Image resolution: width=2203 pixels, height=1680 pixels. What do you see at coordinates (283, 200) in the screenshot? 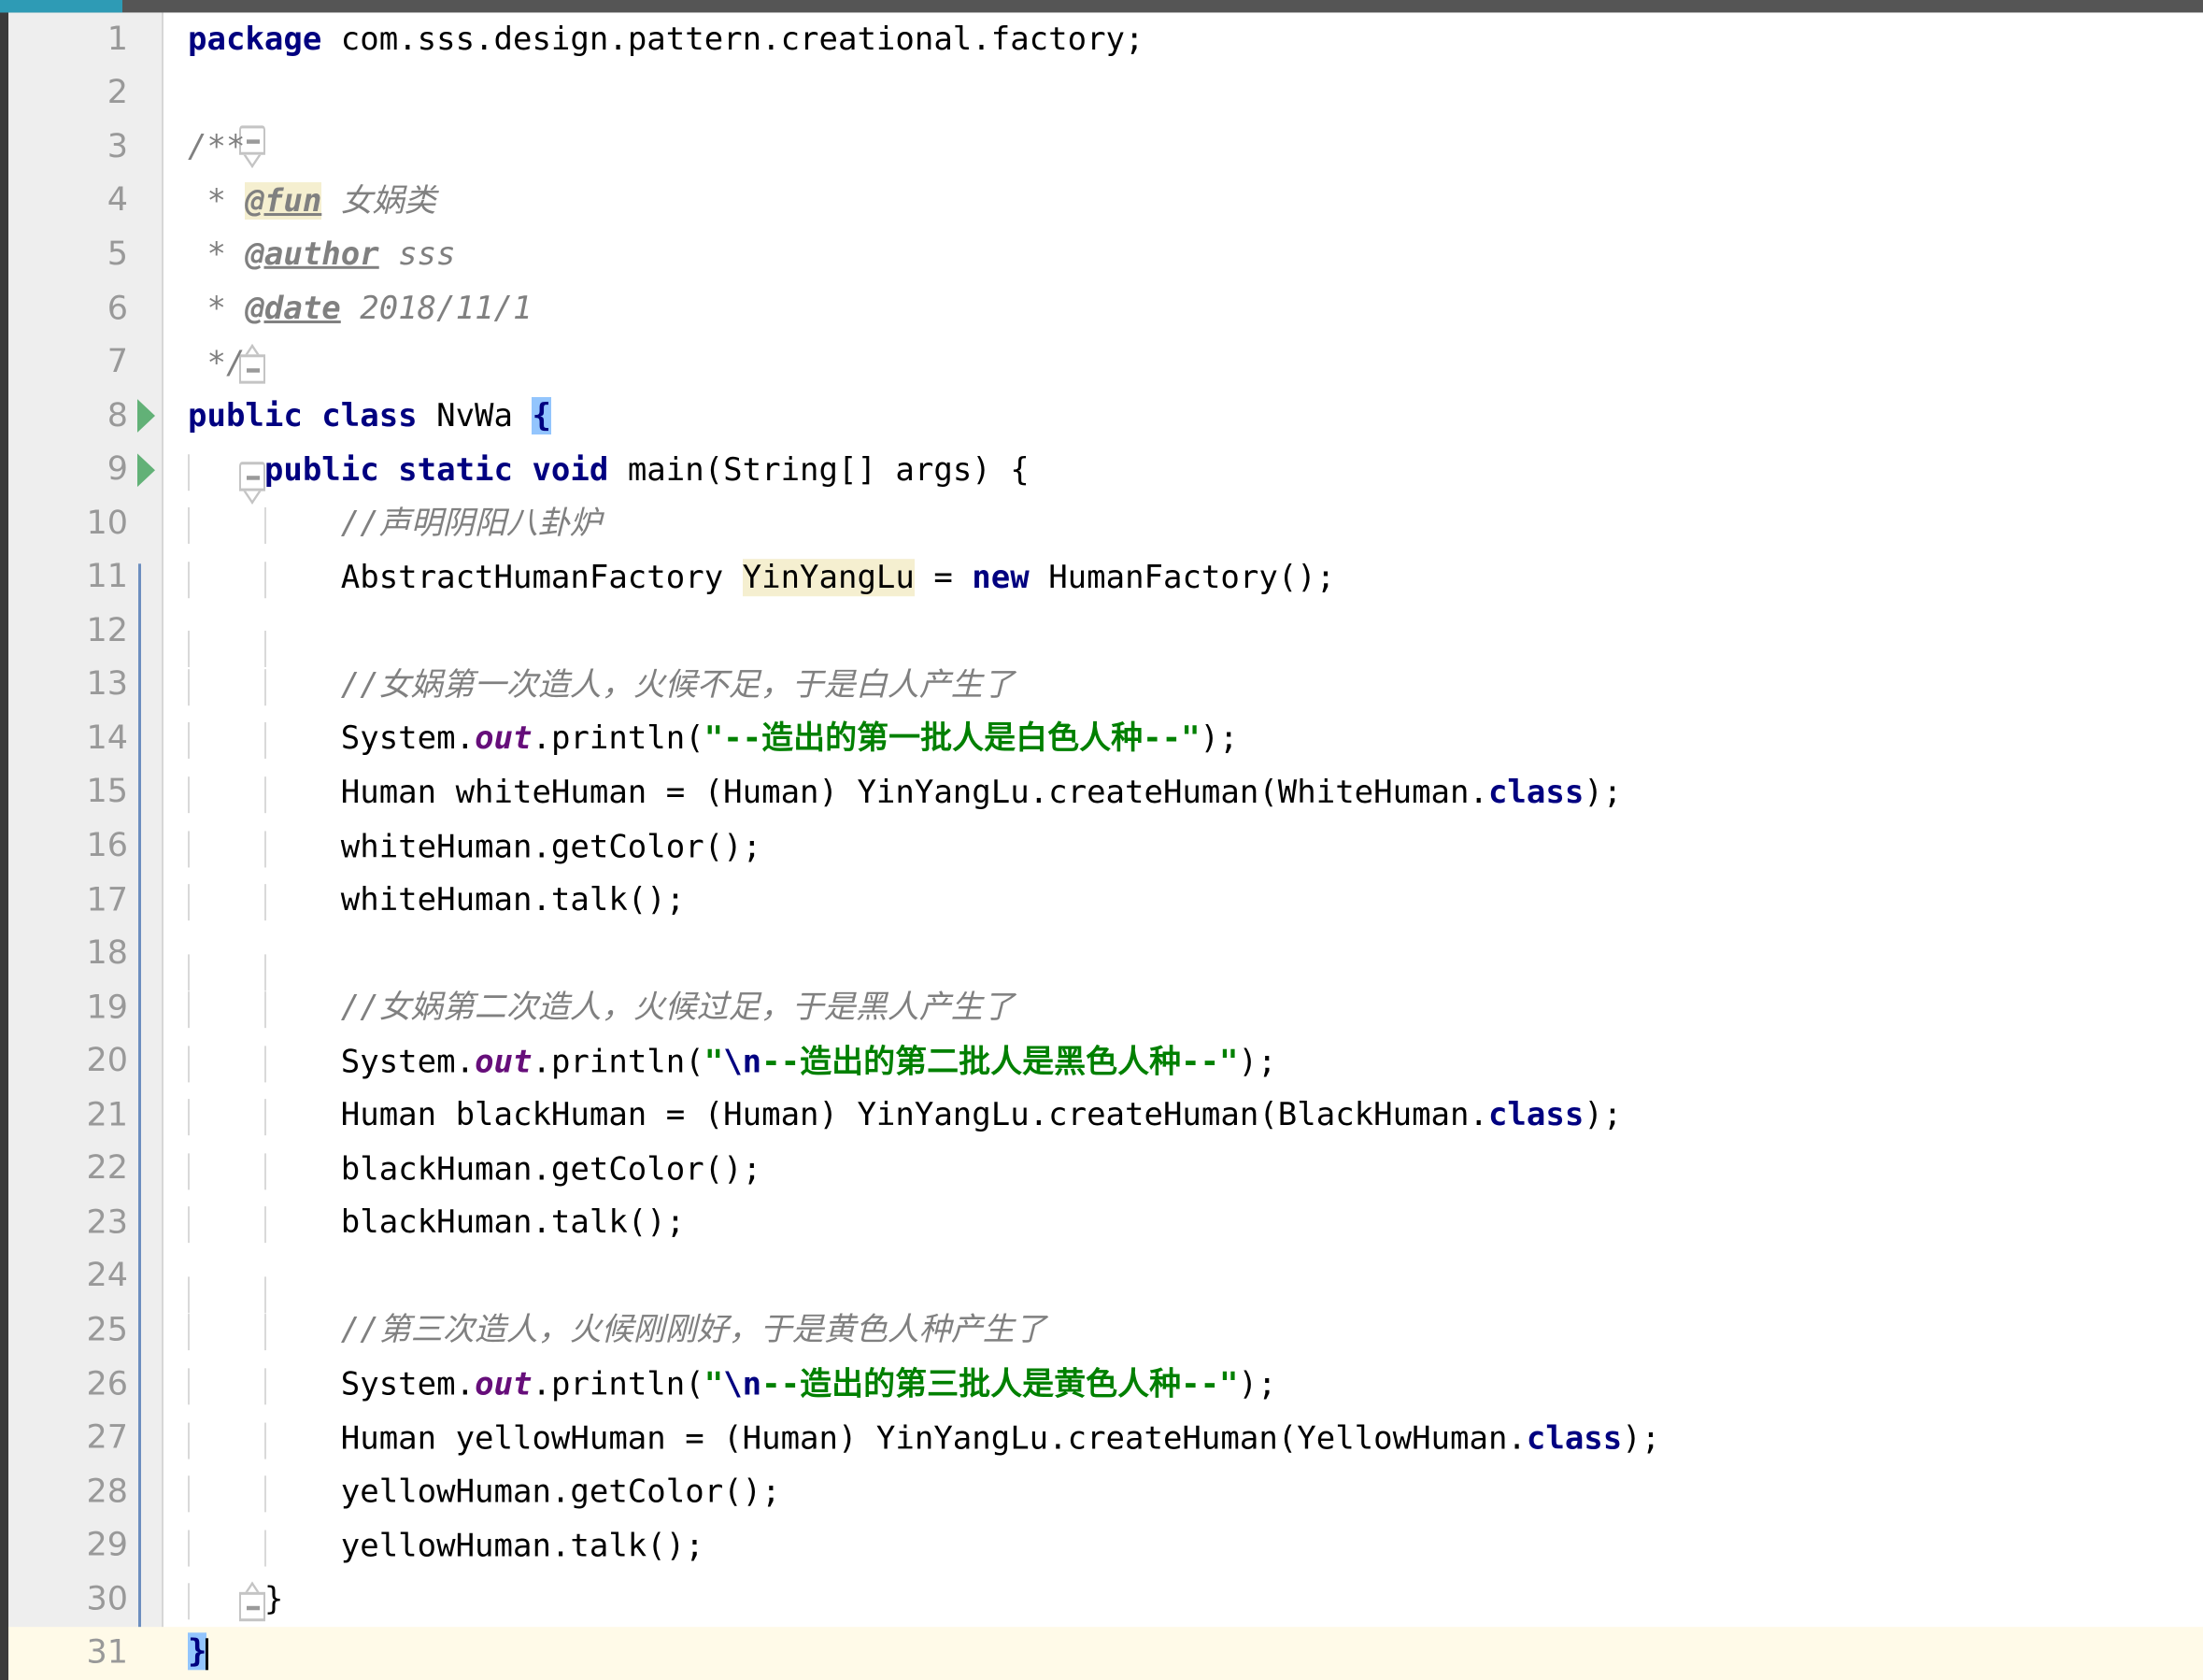
I see `token-javadoc-tag-fun: @fun` at bounding box center [283, 200].